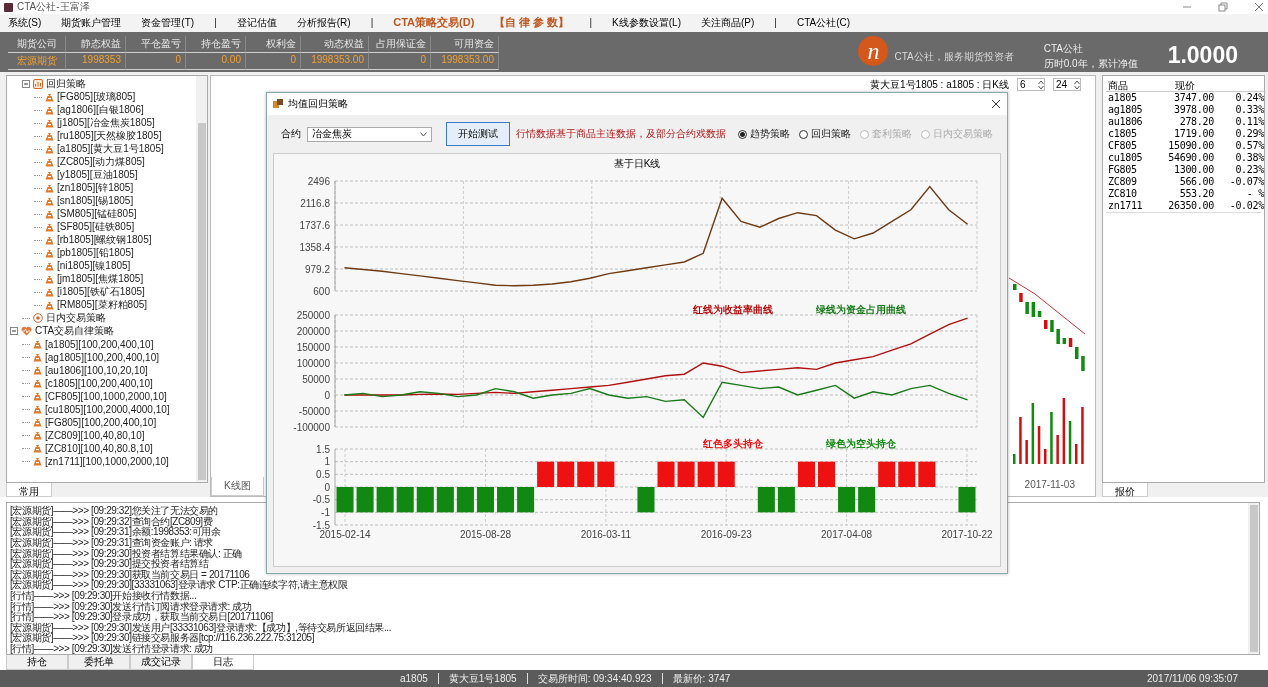 The width and height of the screenshot is (1268, 687). I want to click on start-test-button: 开始测试, so click(478, 134).